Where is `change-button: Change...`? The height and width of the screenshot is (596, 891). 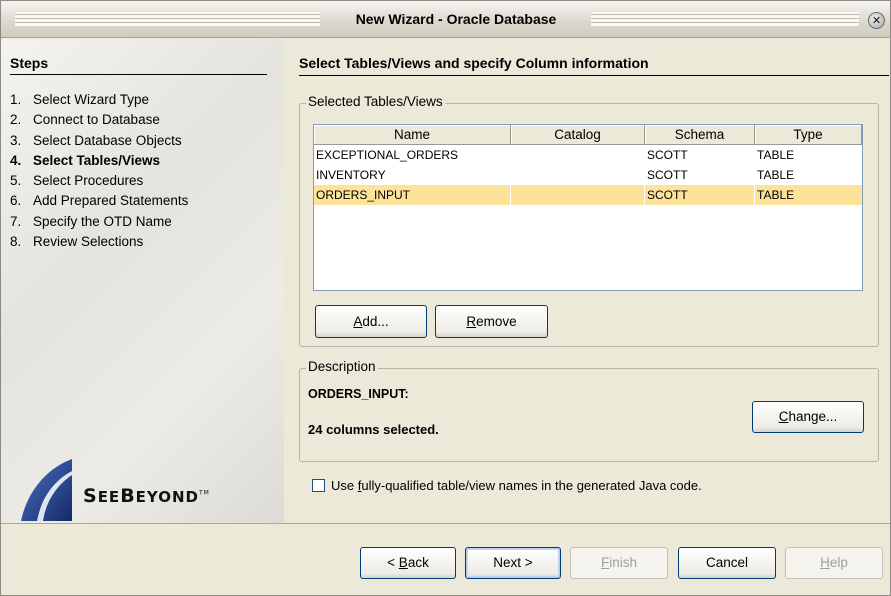 change-button: Change... is located at coordinates (808, 417).